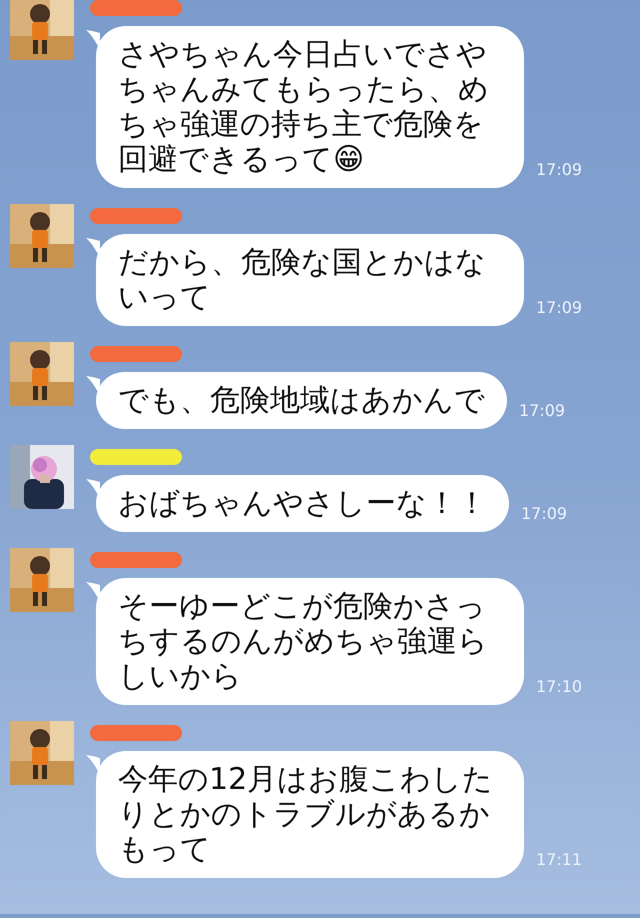 Image resolution: width=640 pixels, height=918 pixels. Describe the element at coordinates (306, 814) in the screenshot. I see `message-text: 今年の12月はお腹こわしたりとかのトラブルがあるかもって` at that location.